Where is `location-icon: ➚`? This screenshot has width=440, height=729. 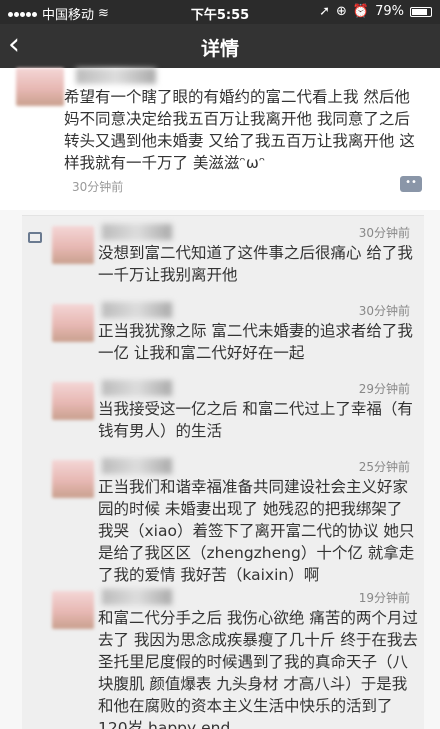 location-icon: ➚ is located at coordinates (324, 11).